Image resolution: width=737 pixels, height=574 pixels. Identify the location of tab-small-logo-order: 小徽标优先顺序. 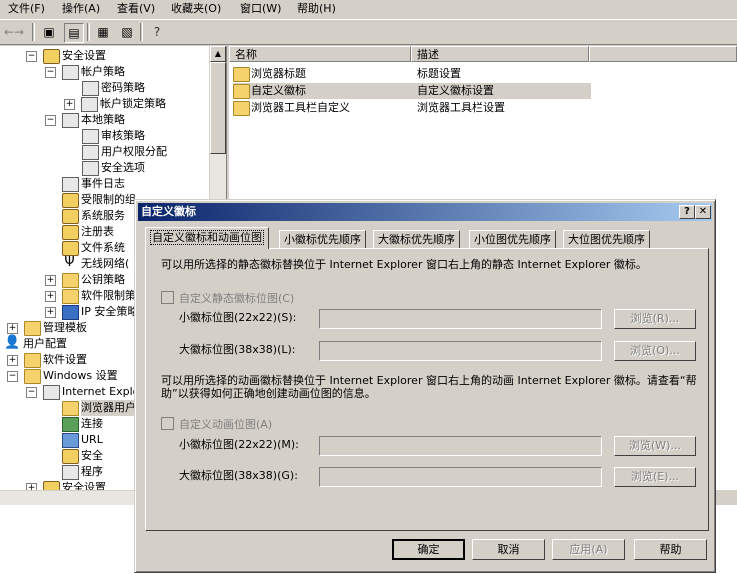
(322, 239).